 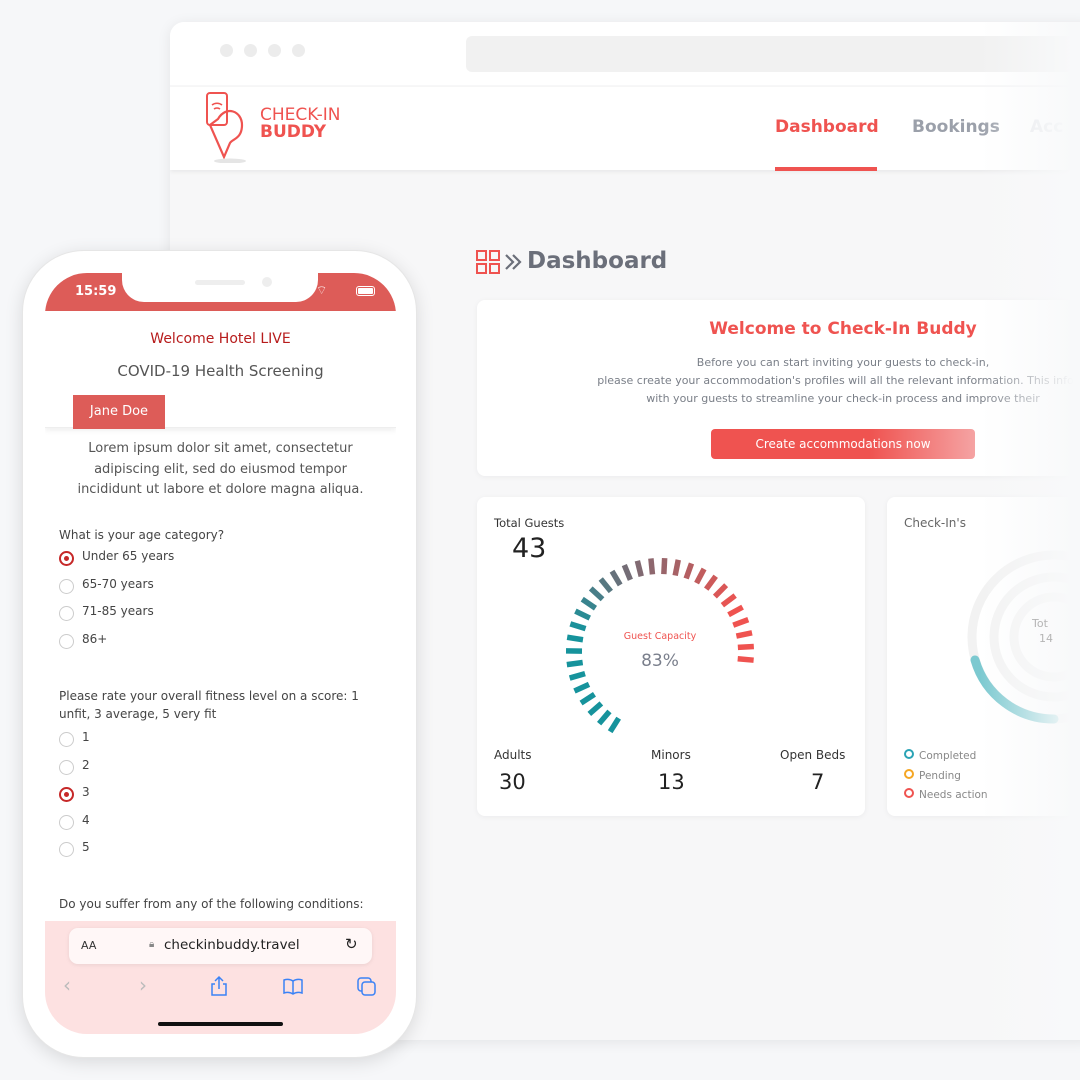 I want to click on radio-option-label: 86+, so click(x=94, y=639).